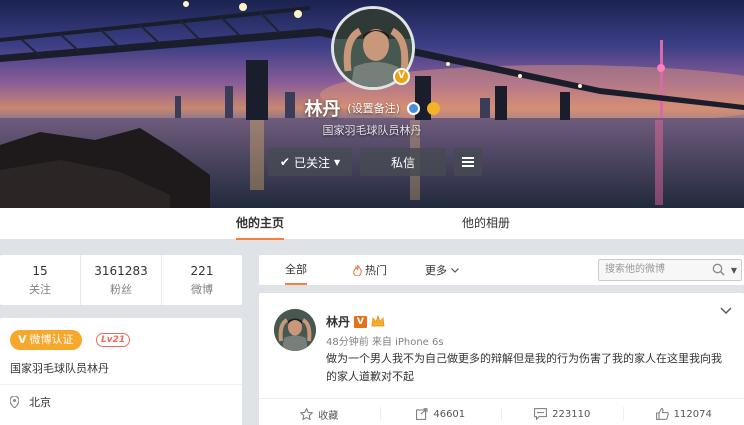 This screenshot has width=744, height=425. Describe the element at coordinates (202, 280) in the screenshot. I see `stat-posts: 221 微博` at that location.